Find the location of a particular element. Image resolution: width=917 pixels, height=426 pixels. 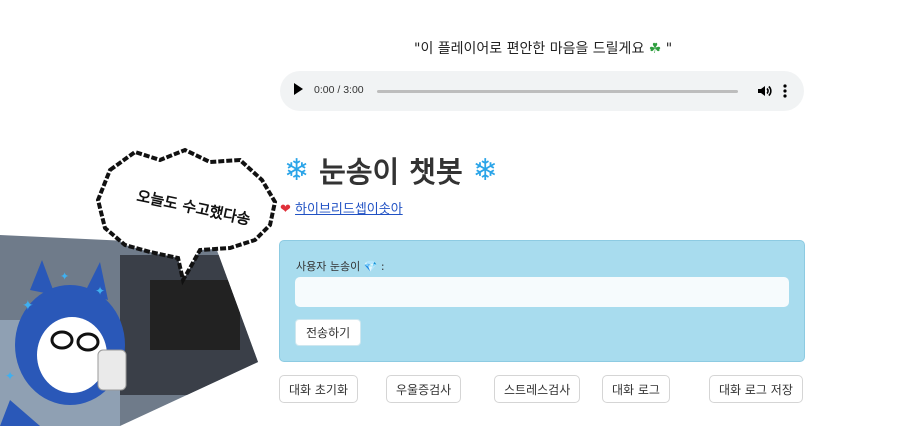

user-input-label: 사용자 눈송이 💎 : is located at coordinates (340, 266).